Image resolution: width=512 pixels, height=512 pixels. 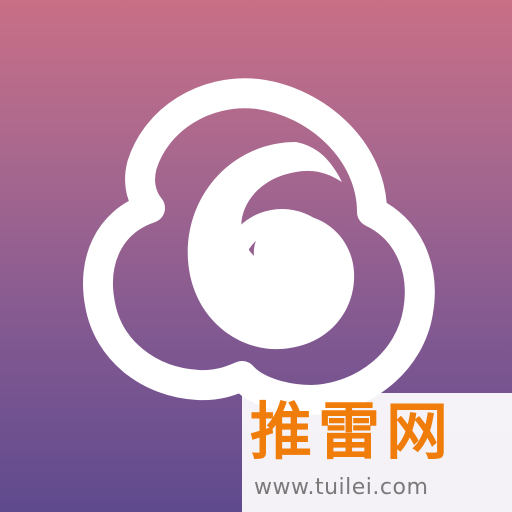 What do you see at coordinates (352, 431) in the screenshot?
I see `watermark-brand: 推雷网` at bounding box center [352, 431].